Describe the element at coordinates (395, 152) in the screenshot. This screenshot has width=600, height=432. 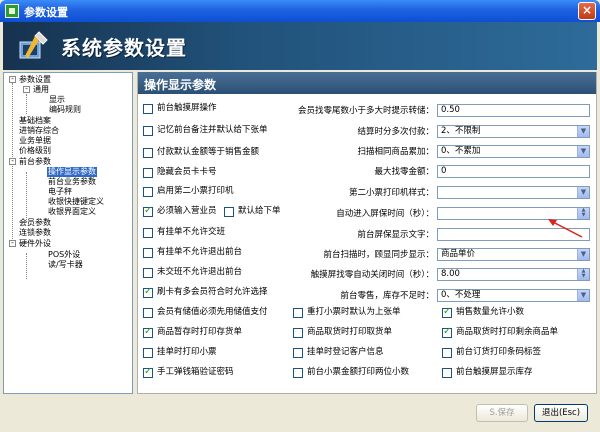
I see `field-label: 扫描相同商品累加：` at that location.